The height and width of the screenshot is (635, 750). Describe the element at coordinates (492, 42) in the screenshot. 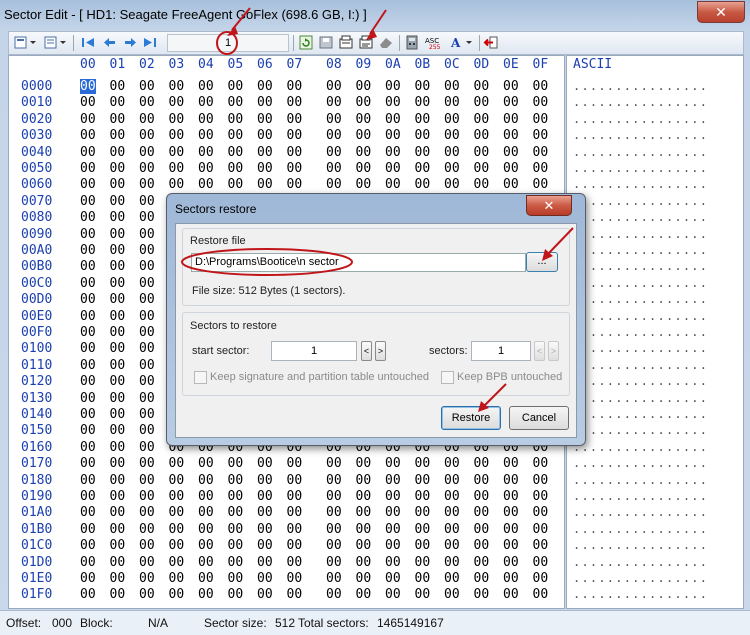

I see `exit-icon` at that location.